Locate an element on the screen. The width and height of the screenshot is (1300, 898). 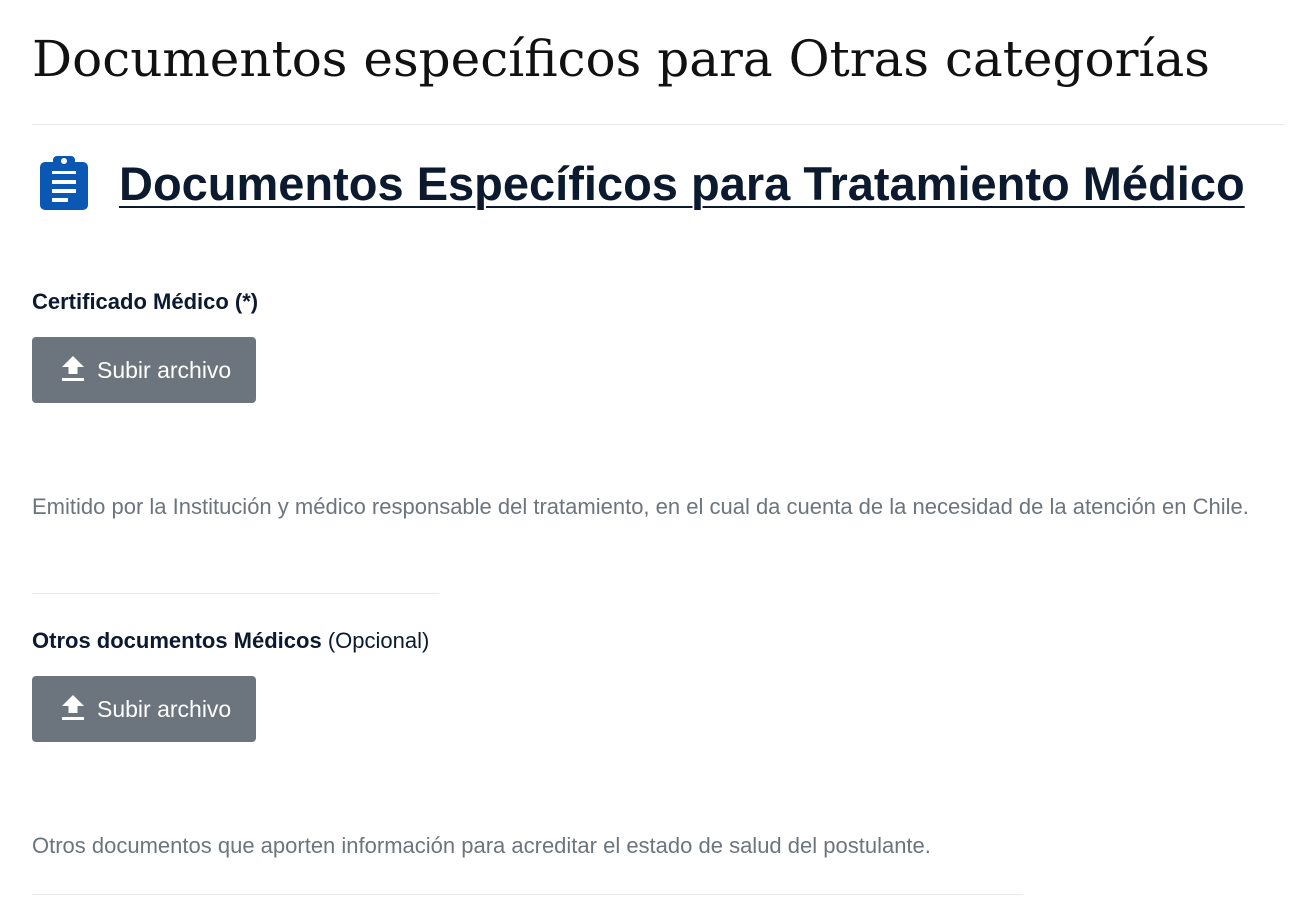
upload-button-otros: Subir archivo is located at coordinates (144, 709).